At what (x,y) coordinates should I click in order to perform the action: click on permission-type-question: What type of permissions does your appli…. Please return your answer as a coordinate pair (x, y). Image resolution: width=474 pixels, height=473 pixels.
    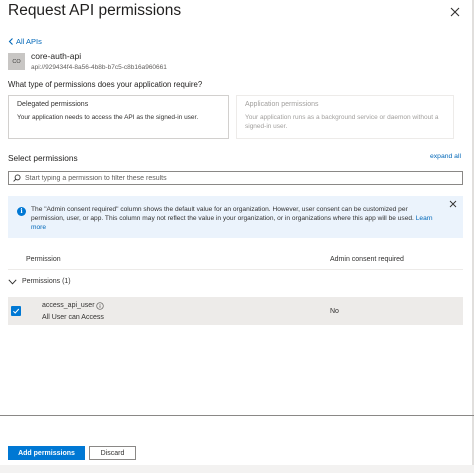
    Looking at the image, I should click on (105, 84).